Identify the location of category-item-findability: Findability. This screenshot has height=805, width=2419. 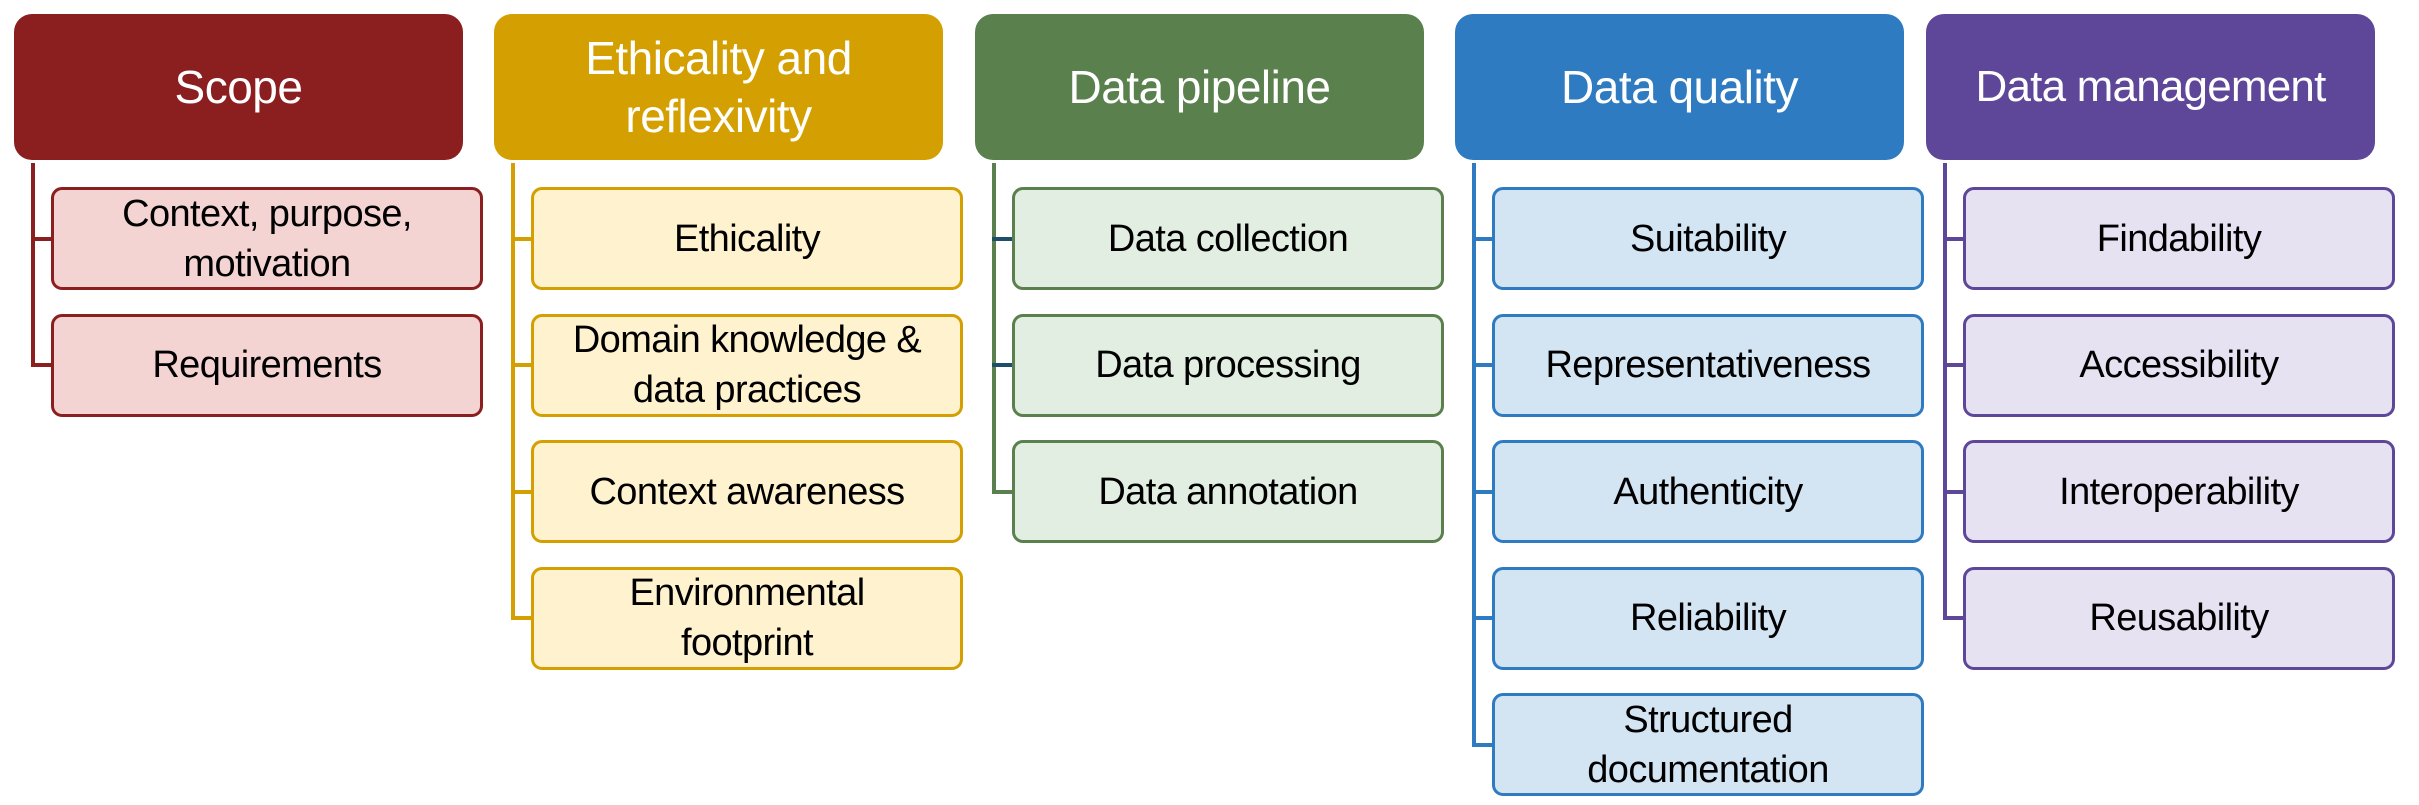
(2179, 238).